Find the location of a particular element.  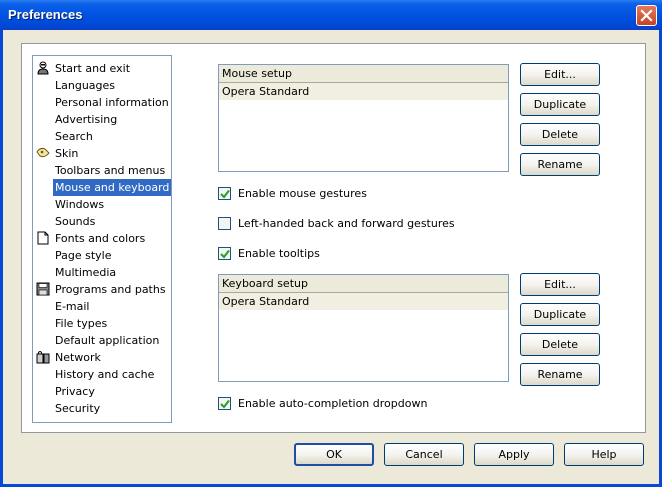

keyboard-delete-button: Delete is located at coordinates (560, 344).